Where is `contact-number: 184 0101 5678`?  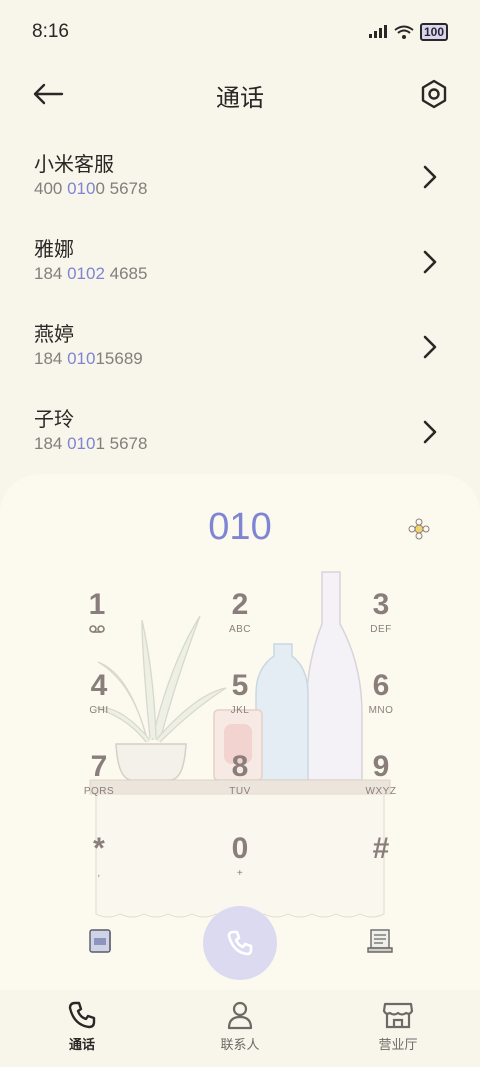
contact-number: 184 0101 5678 is located at coordinates (91, 443).